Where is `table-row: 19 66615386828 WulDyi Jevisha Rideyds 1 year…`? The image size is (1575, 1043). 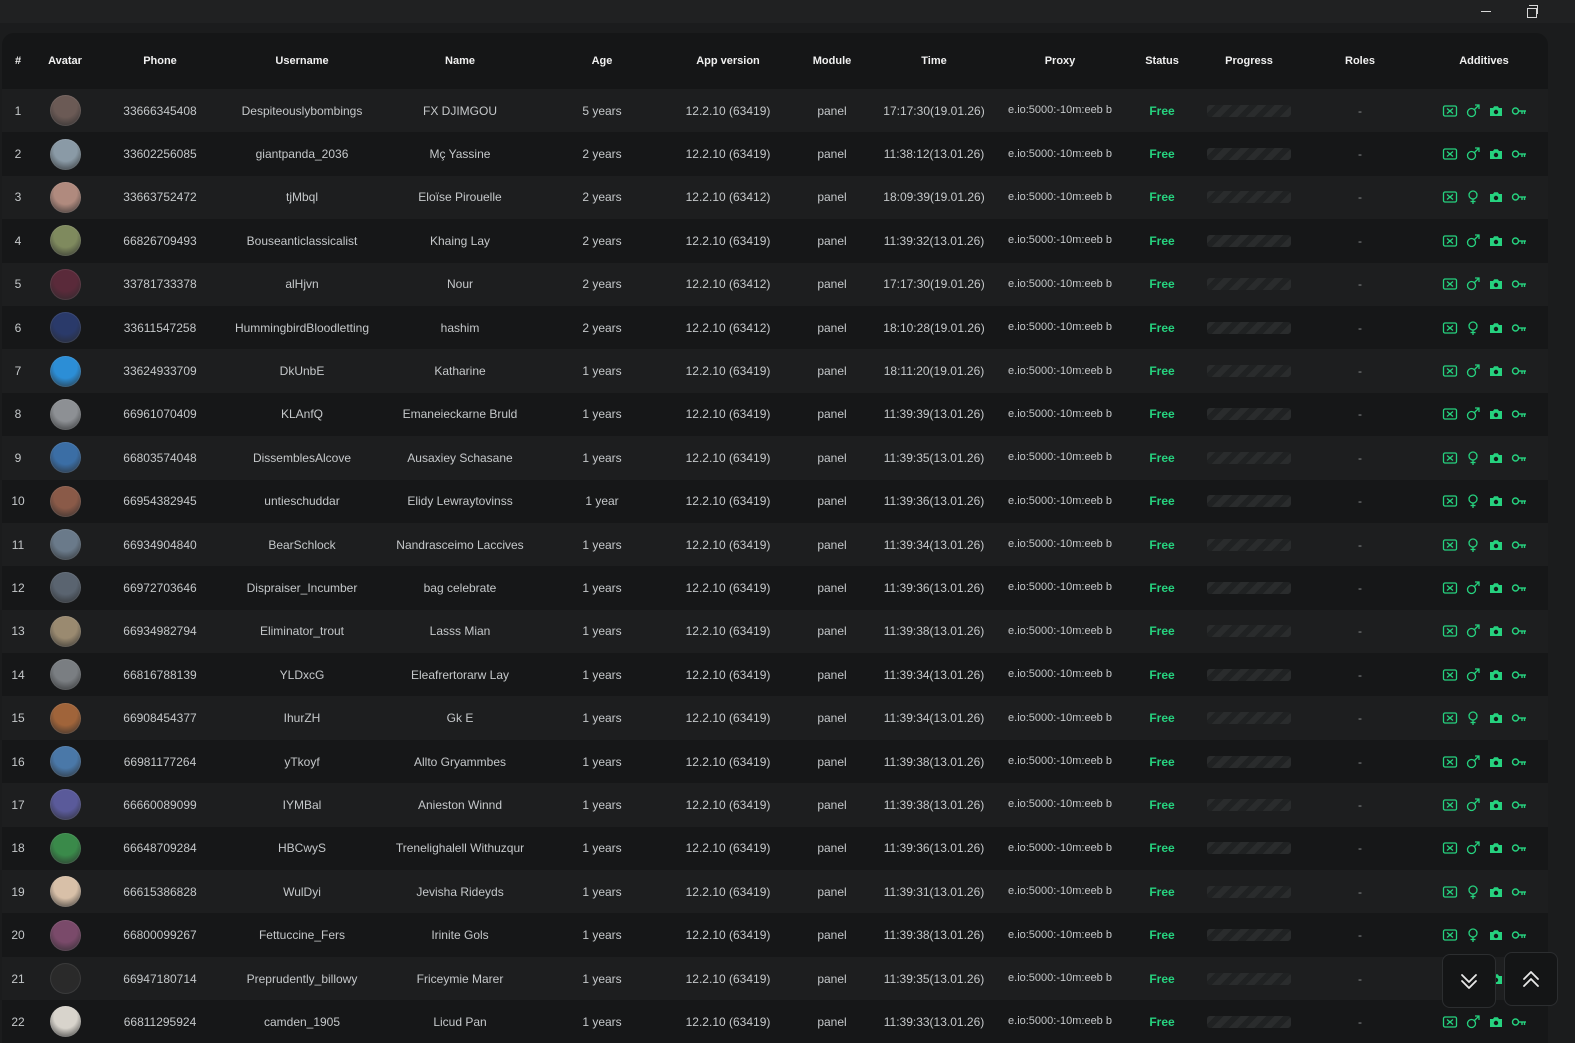 table-row: 19 66615386828 WulDyi Jevisha Rideyds 1 year… is located at coordinates (775, 892).